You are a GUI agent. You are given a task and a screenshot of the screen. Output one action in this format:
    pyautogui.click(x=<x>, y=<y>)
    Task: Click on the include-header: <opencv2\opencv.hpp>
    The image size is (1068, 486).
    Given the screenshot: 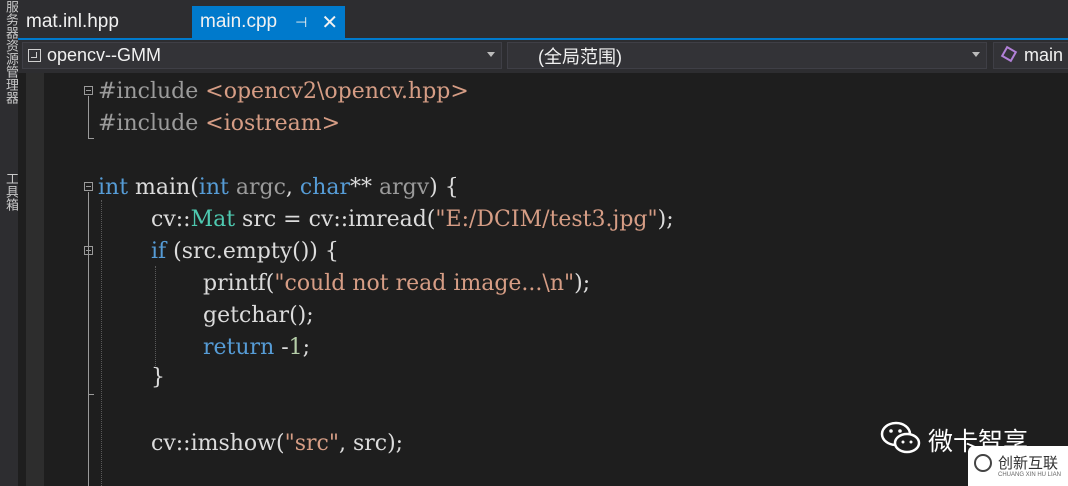 What is the action you would take?
    pyautogui.click(x=337, y=91)
    